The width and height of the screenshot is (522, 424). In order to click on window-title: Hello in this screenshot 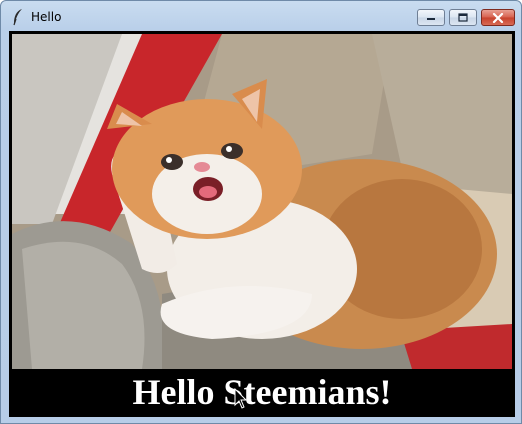, I will do `click(46, 17)`.